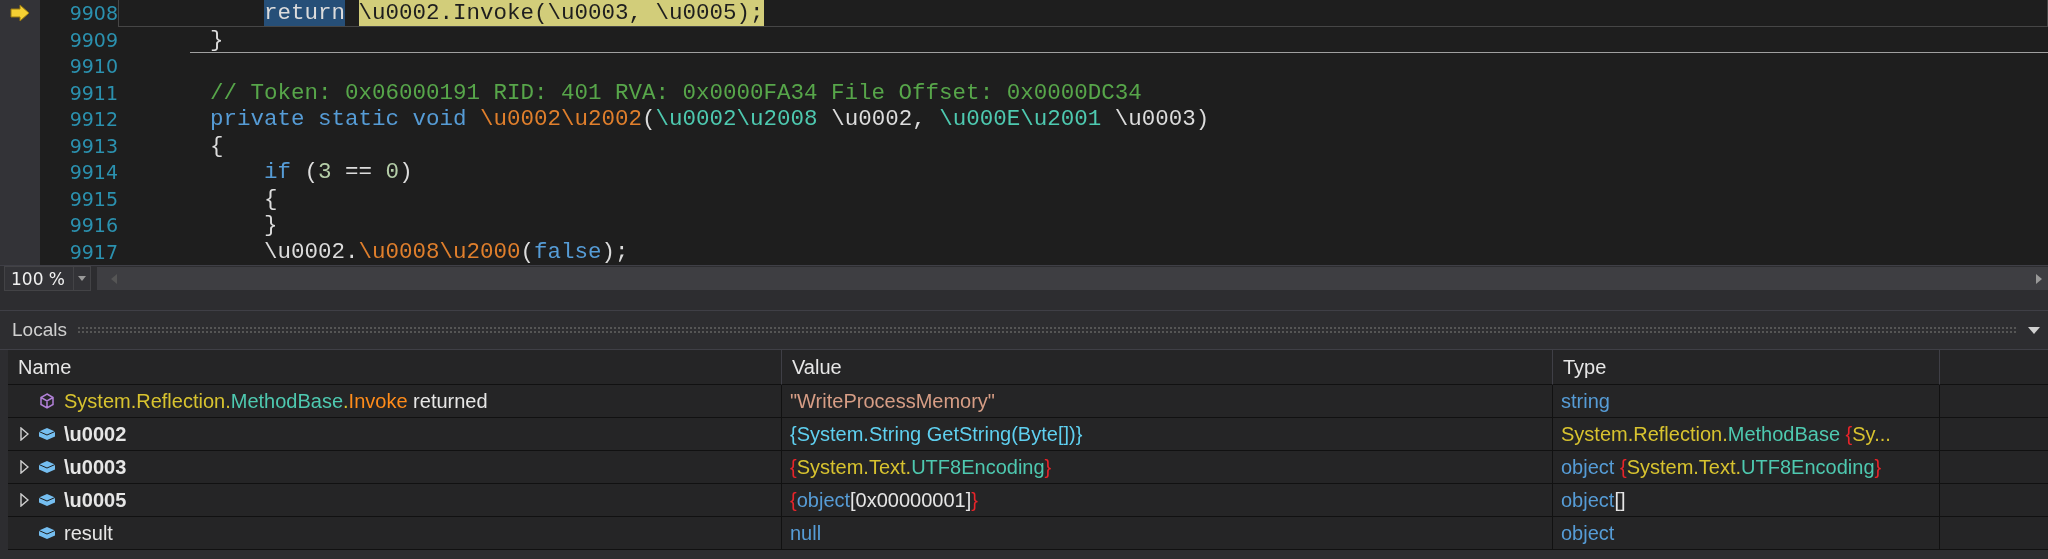 Image resolution: width=2048 pixels, height=559 pixels. Describe the element at coordinates (1072, 278) in the screenshot. I see `horizontal-scrollbar` at that location.